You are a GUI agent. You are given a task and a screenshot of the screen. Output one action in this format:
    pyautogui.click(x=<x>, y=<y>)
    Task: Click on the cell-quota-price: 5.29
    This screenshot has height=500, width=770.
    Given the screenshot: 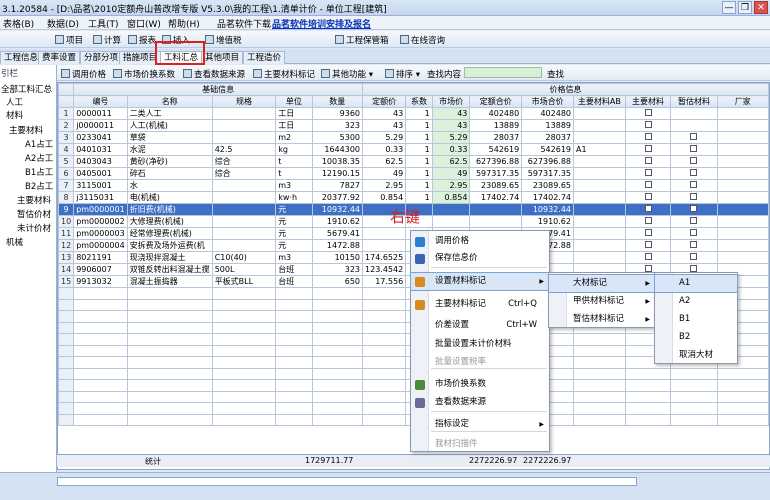 What is the action you would take?
    pyautogui.click(x=384, y=137)
    